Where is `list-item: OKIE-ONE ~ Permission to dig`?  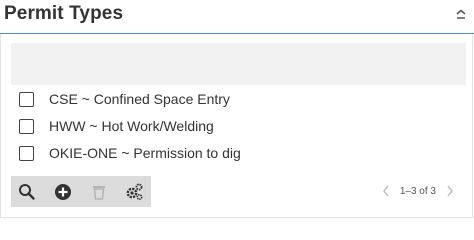 list-item: OKIE-ONE ~ Permission to dig is located at coordinates (130, 153).